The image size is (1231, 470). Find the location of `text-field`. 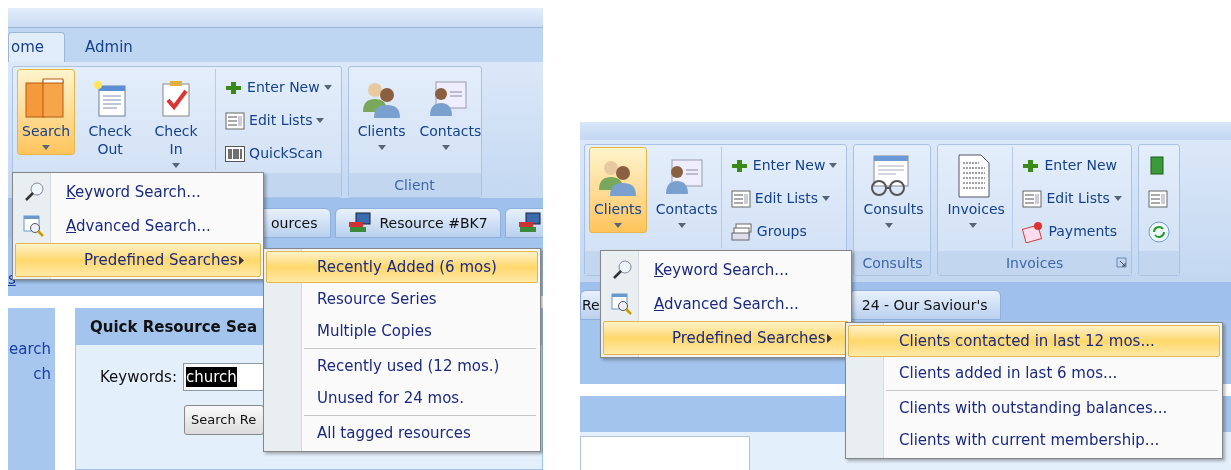

text-field is located at coordinates (665, 453).